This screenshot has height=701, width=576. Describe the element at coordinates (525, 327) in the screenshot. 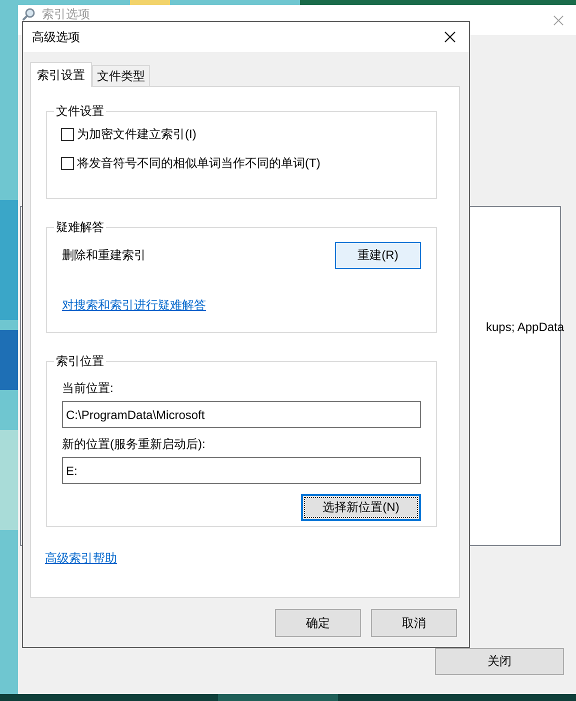

I see `list-item: kups; AppData` at that location.